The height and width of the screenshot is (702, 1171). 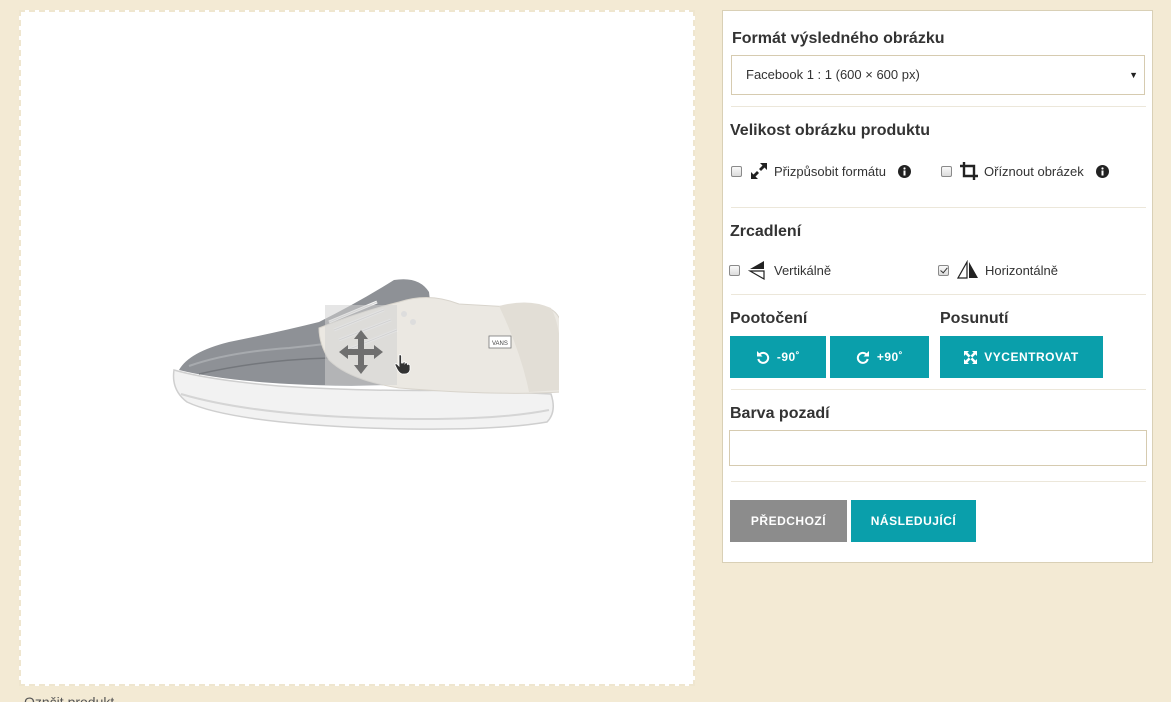 I want to click on svg-text: VANS, so click(x=500, y=344).